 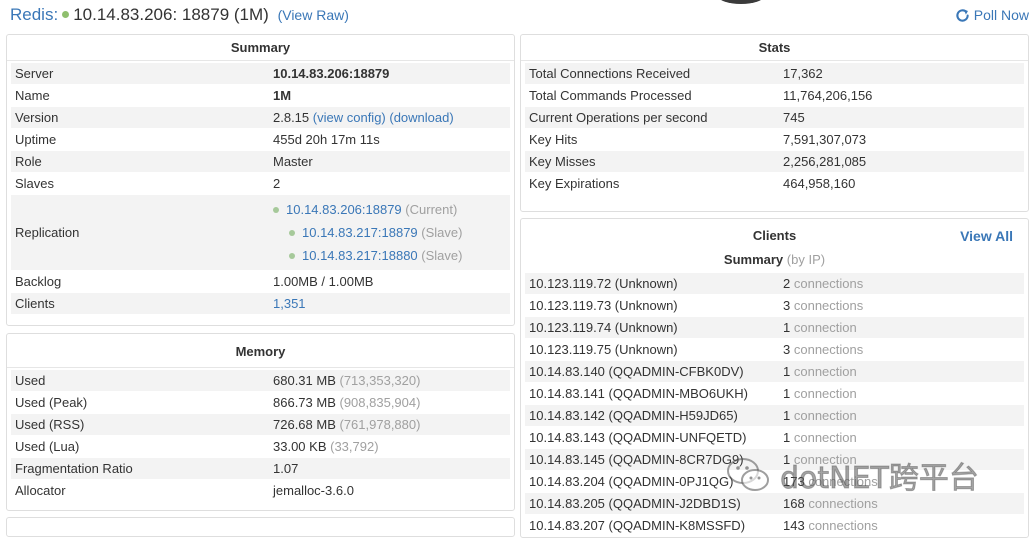 What do you see at coordinates (35, 183) in the screenshot?
I see `slaves-label: Slaves` at bounding box center [35, 183].